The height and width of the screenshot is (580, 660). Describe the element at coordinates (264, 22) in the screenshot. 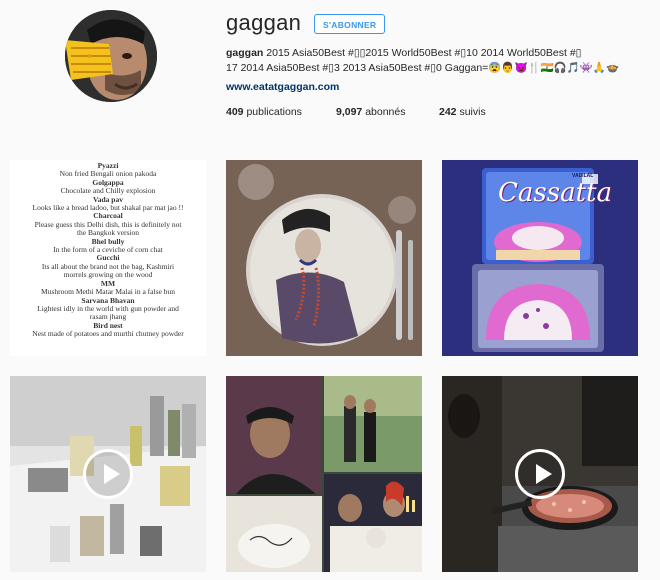

I see `profile-username: gaggan` at that location.